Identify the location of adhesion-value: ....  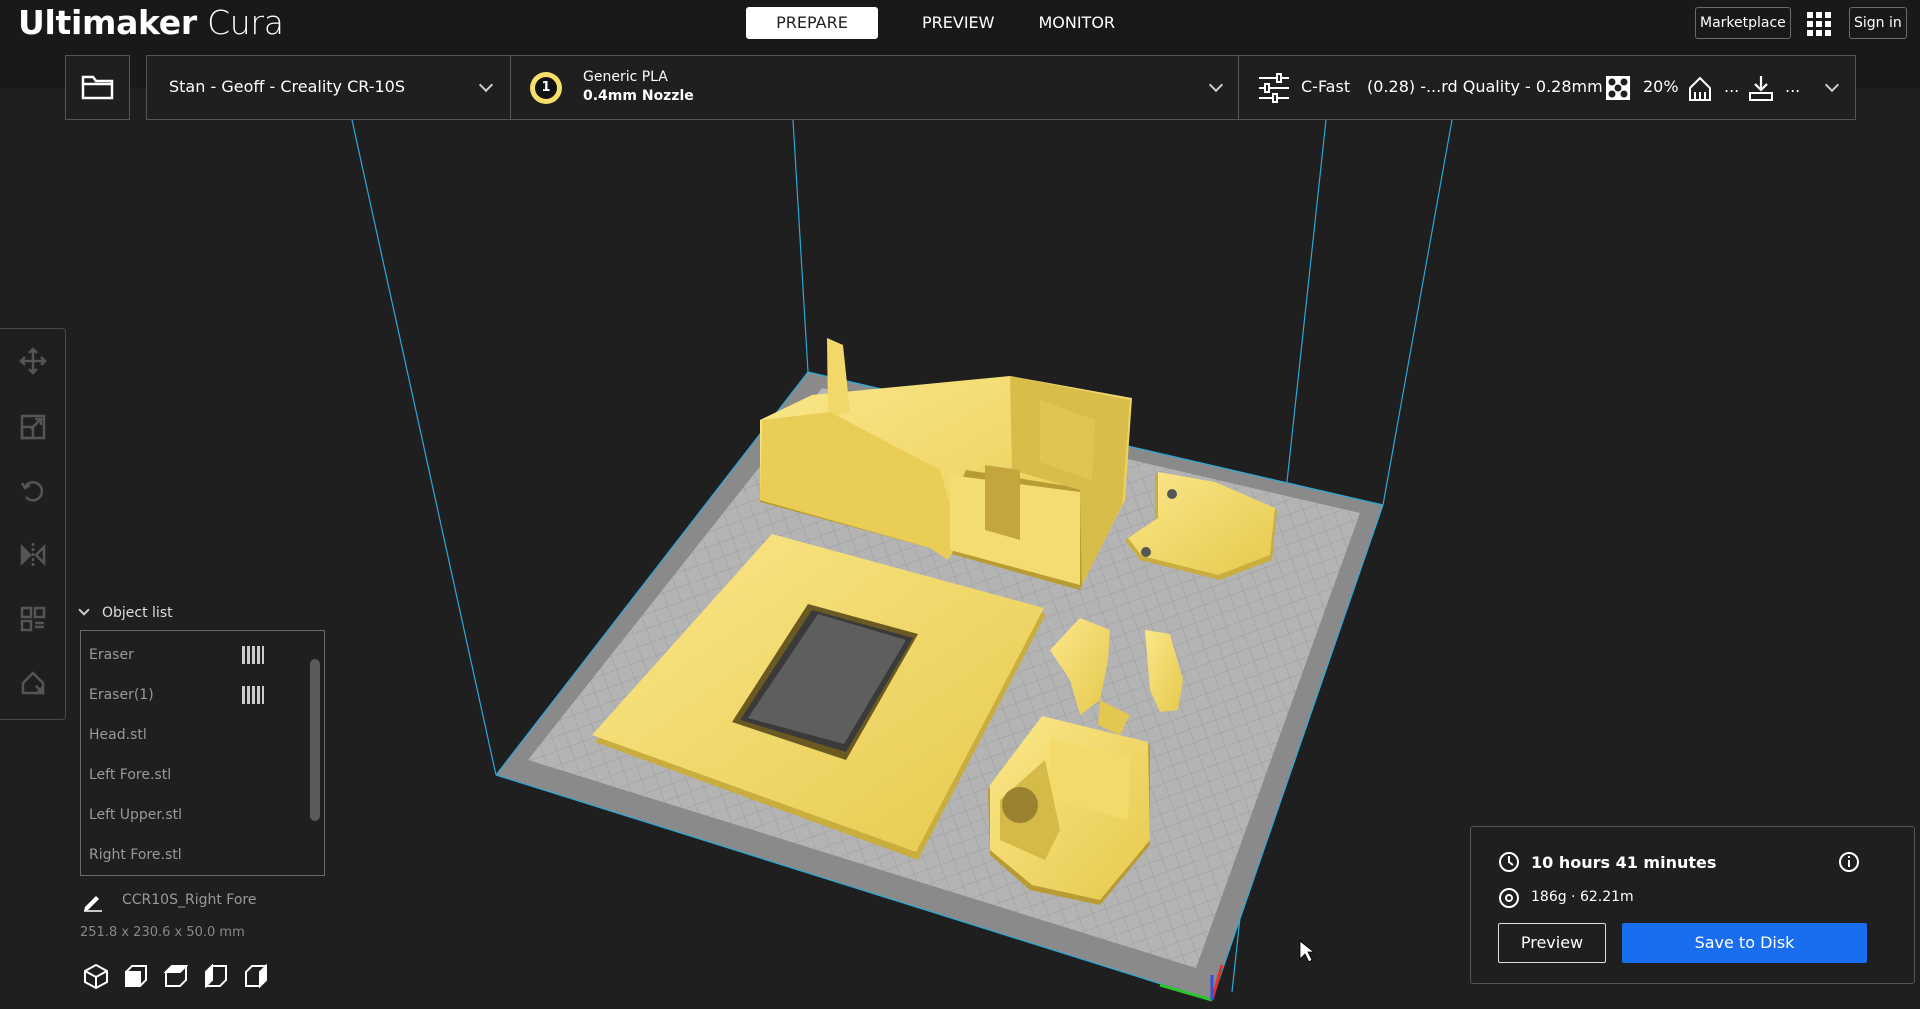
(1793, 86).